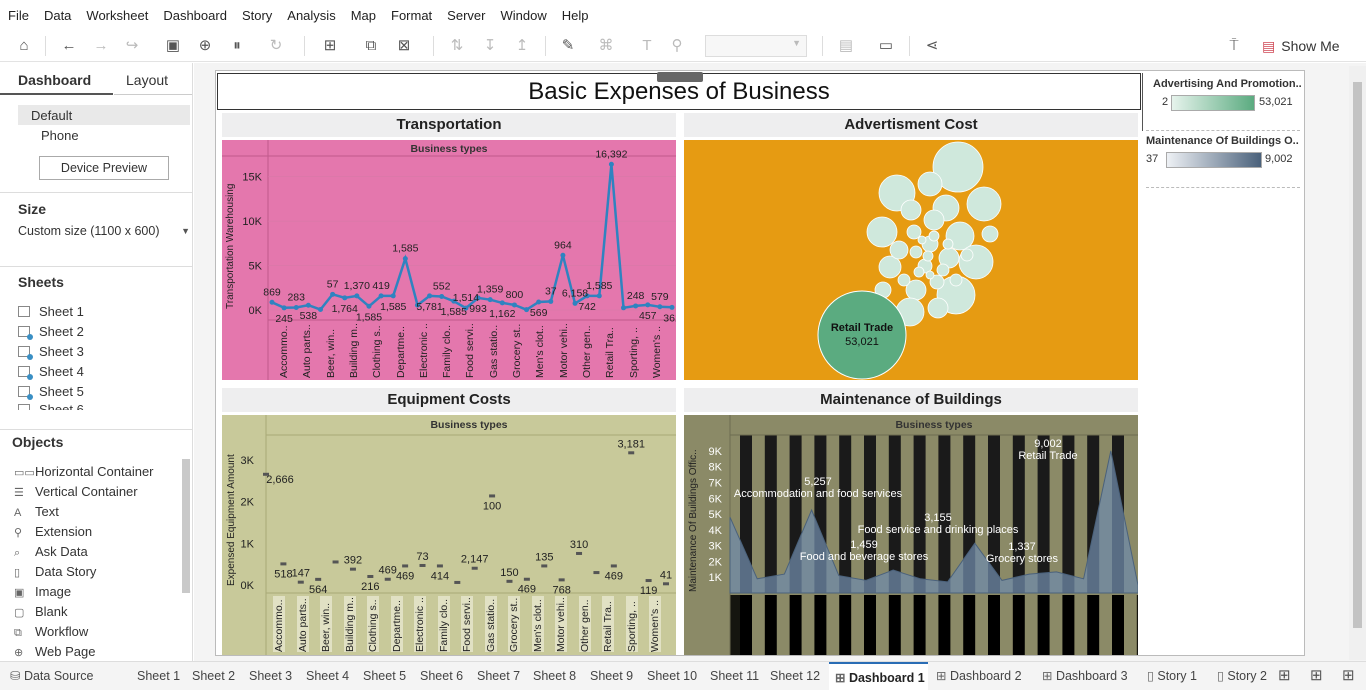 The height and width of the screenshot is (692, 1366). I want to click on object-vertical-container: ☰ Vertical Container, so click(76, 491).